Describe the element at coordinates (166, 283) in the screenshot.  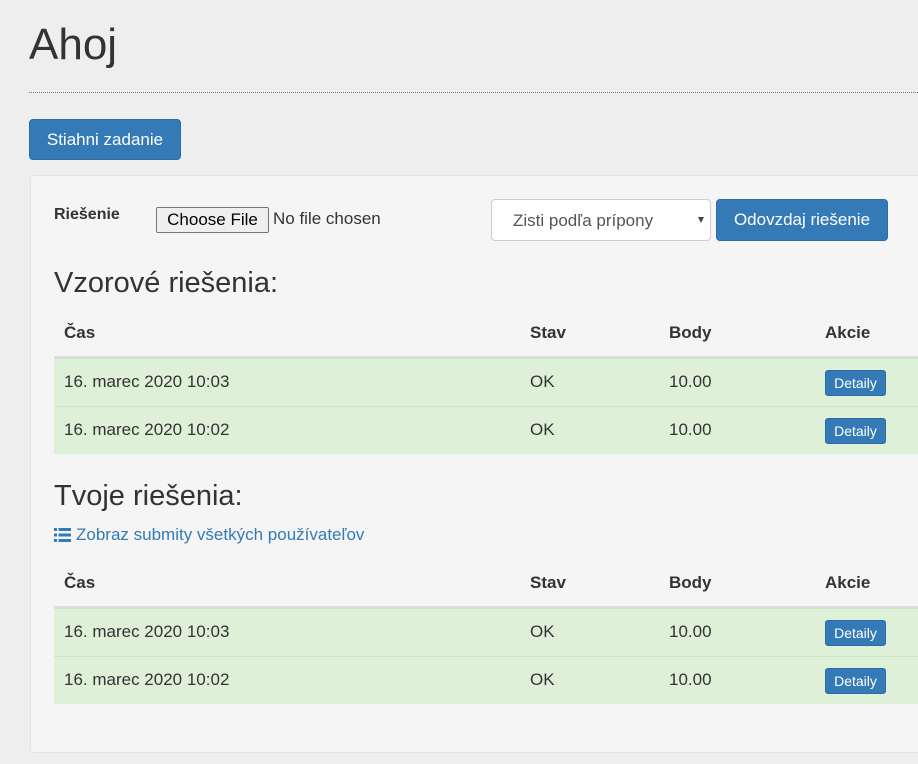
I see `reference-solutions-title: Vzorové riešenia:` at that location.